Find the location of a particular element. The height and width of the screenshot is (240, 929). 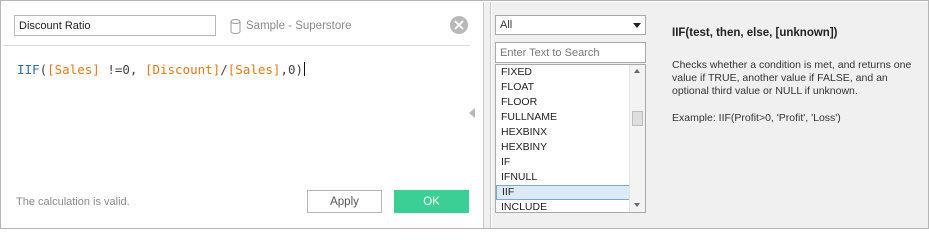

close-button is located at coordinates (459, 25).